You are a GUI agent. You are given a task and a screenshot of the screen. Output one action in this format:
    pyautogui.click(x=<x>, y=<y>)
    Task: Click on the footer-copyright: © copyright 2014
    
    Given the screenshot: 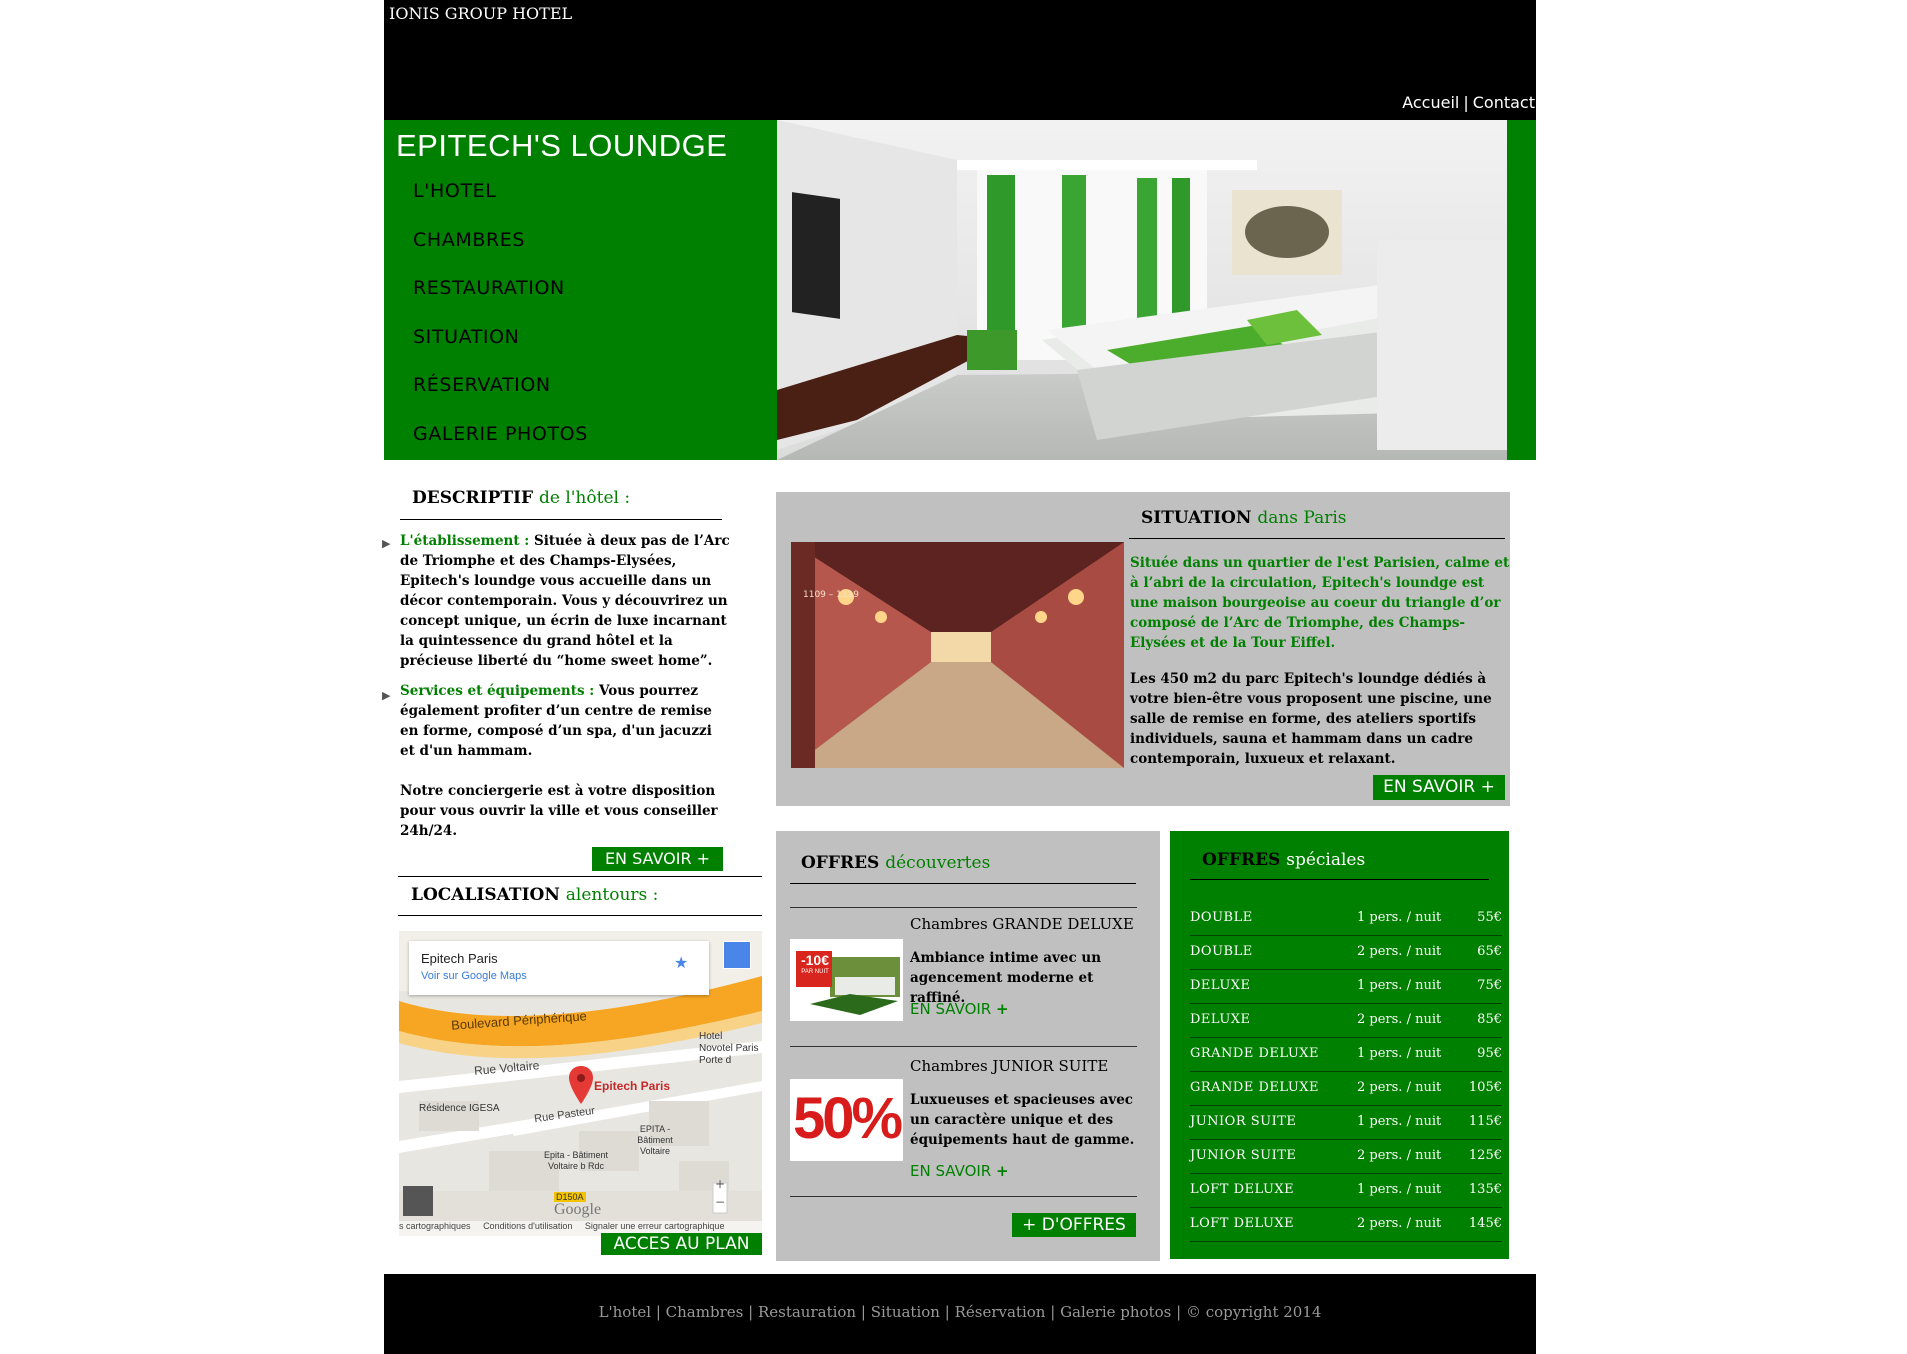 What is the action you would take?
    pyautogui.click(x=1253, y=1312)
    